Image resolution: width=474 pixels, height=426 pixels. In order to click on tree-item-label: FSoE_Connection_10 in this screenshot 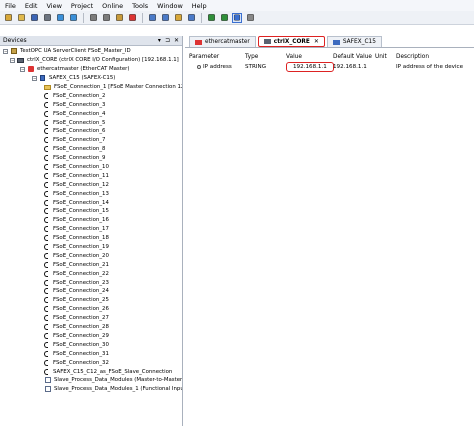, I will do `click(81, 167)`.